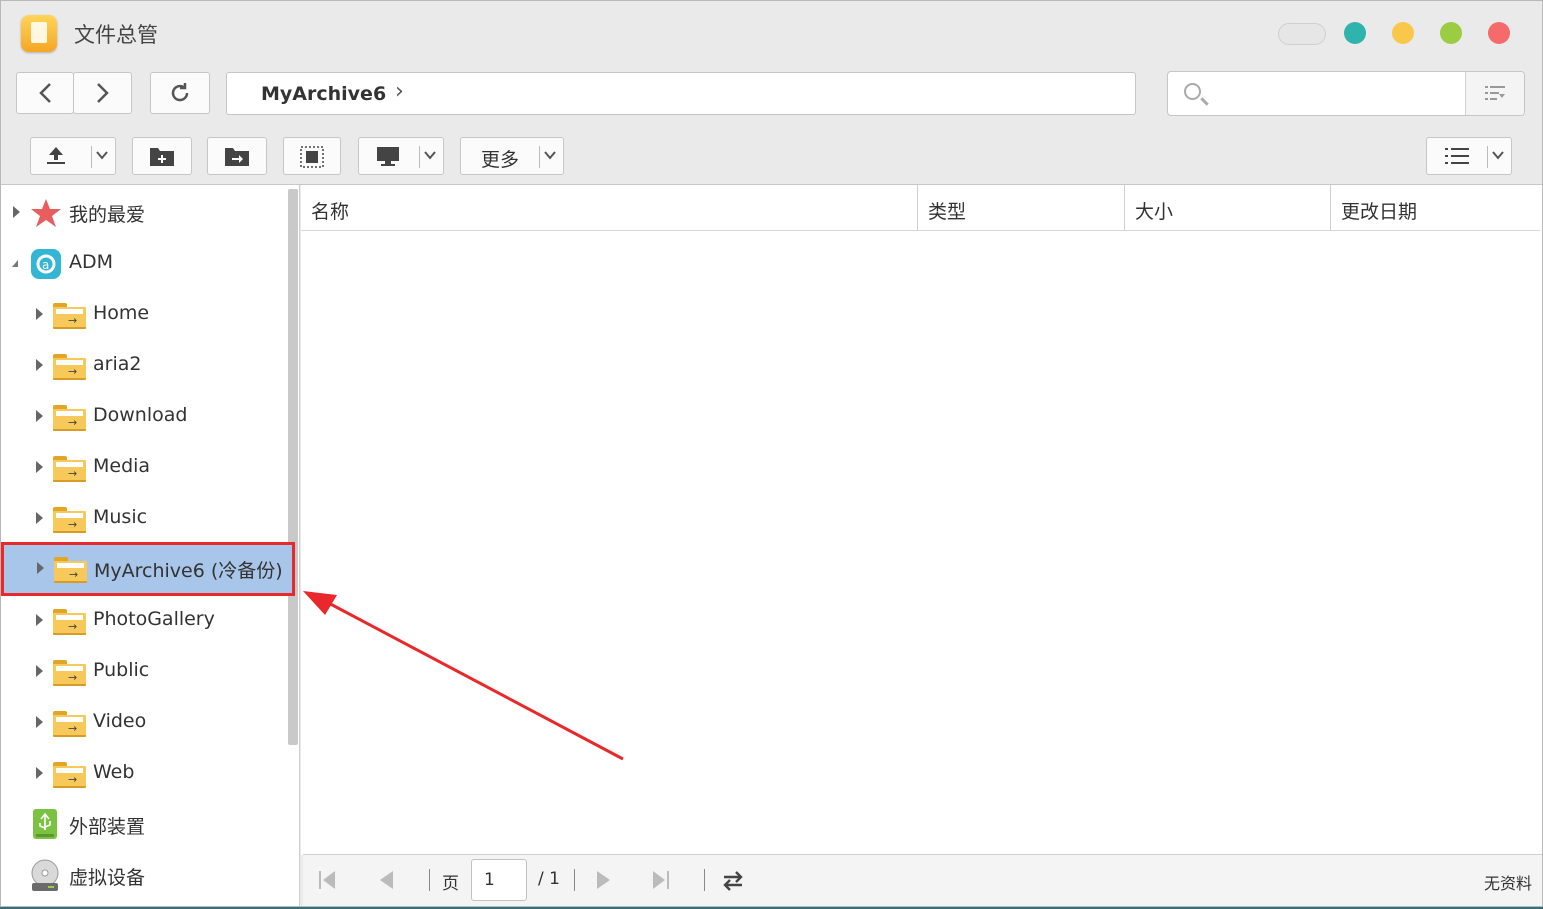 The width and height of the screenshot is (1543, 909). What do you see at coordinates (1494, 93) in the screenshot?
I see `search-options-button` at bounding box center [1494, 93].